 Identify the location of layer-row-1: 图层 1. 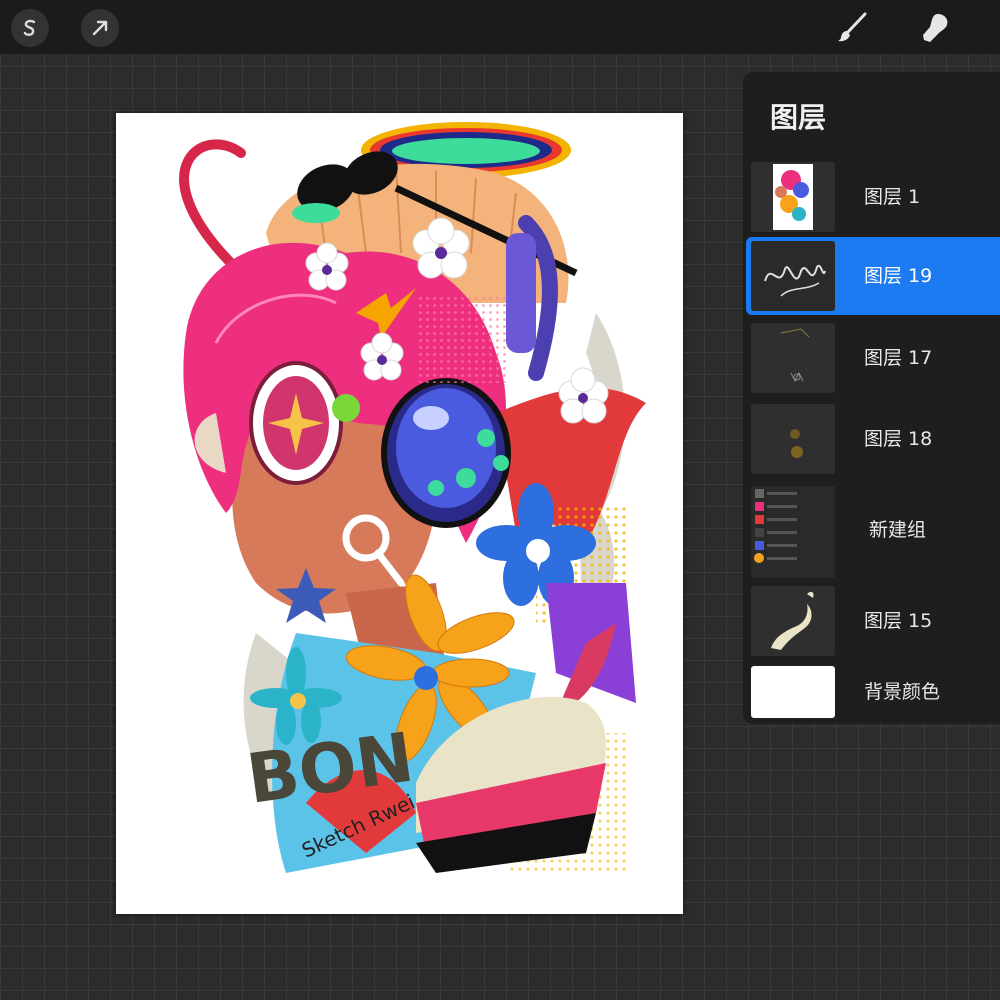
(871, 197).